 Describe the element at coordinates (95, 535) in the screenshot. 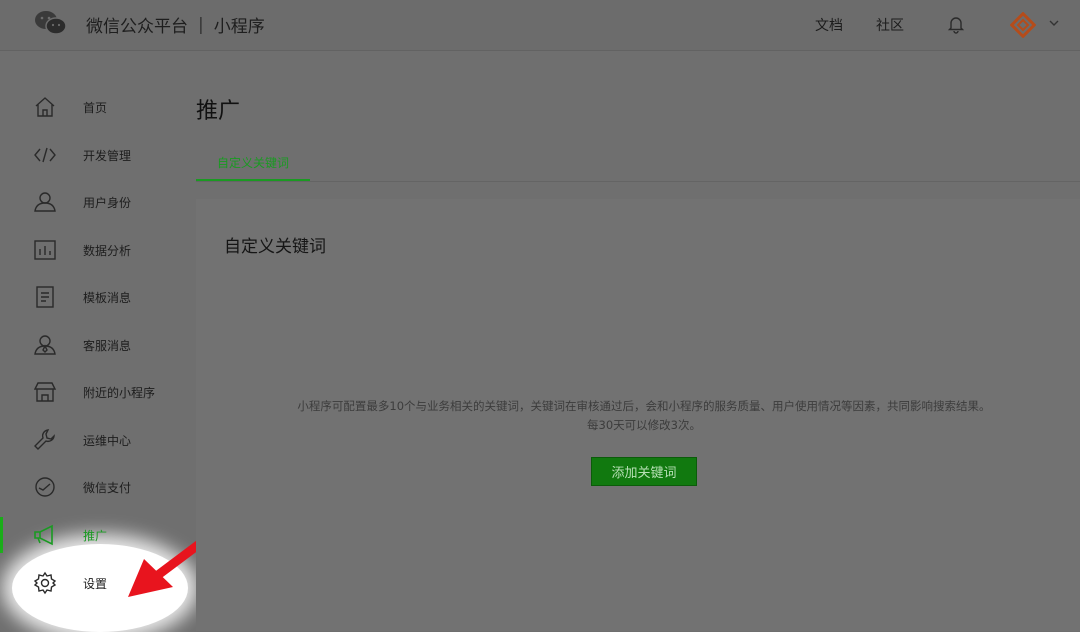

I see `sidebar-item-label: 推广` at that location.